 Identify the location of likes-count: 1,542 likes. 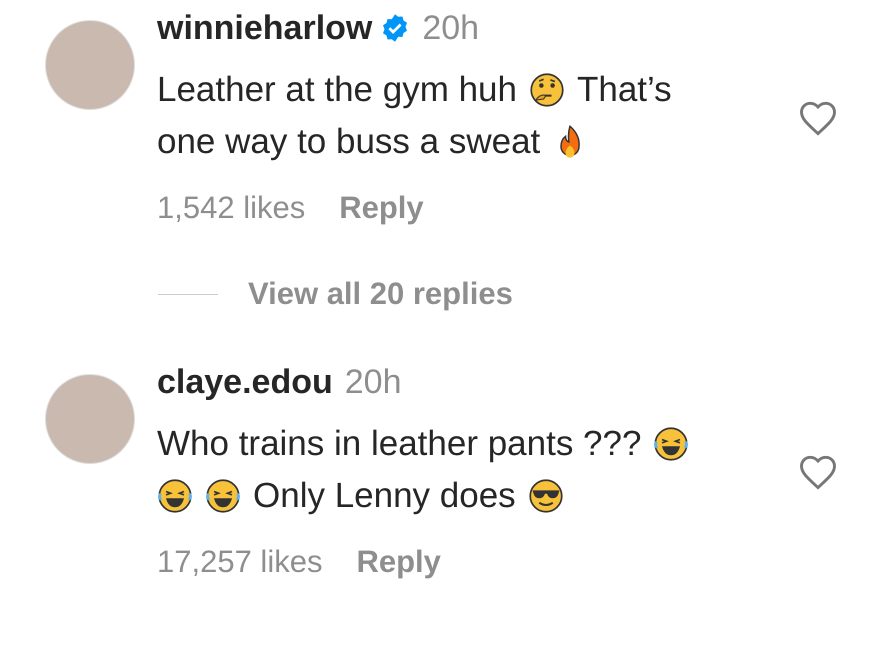
(231, 208).